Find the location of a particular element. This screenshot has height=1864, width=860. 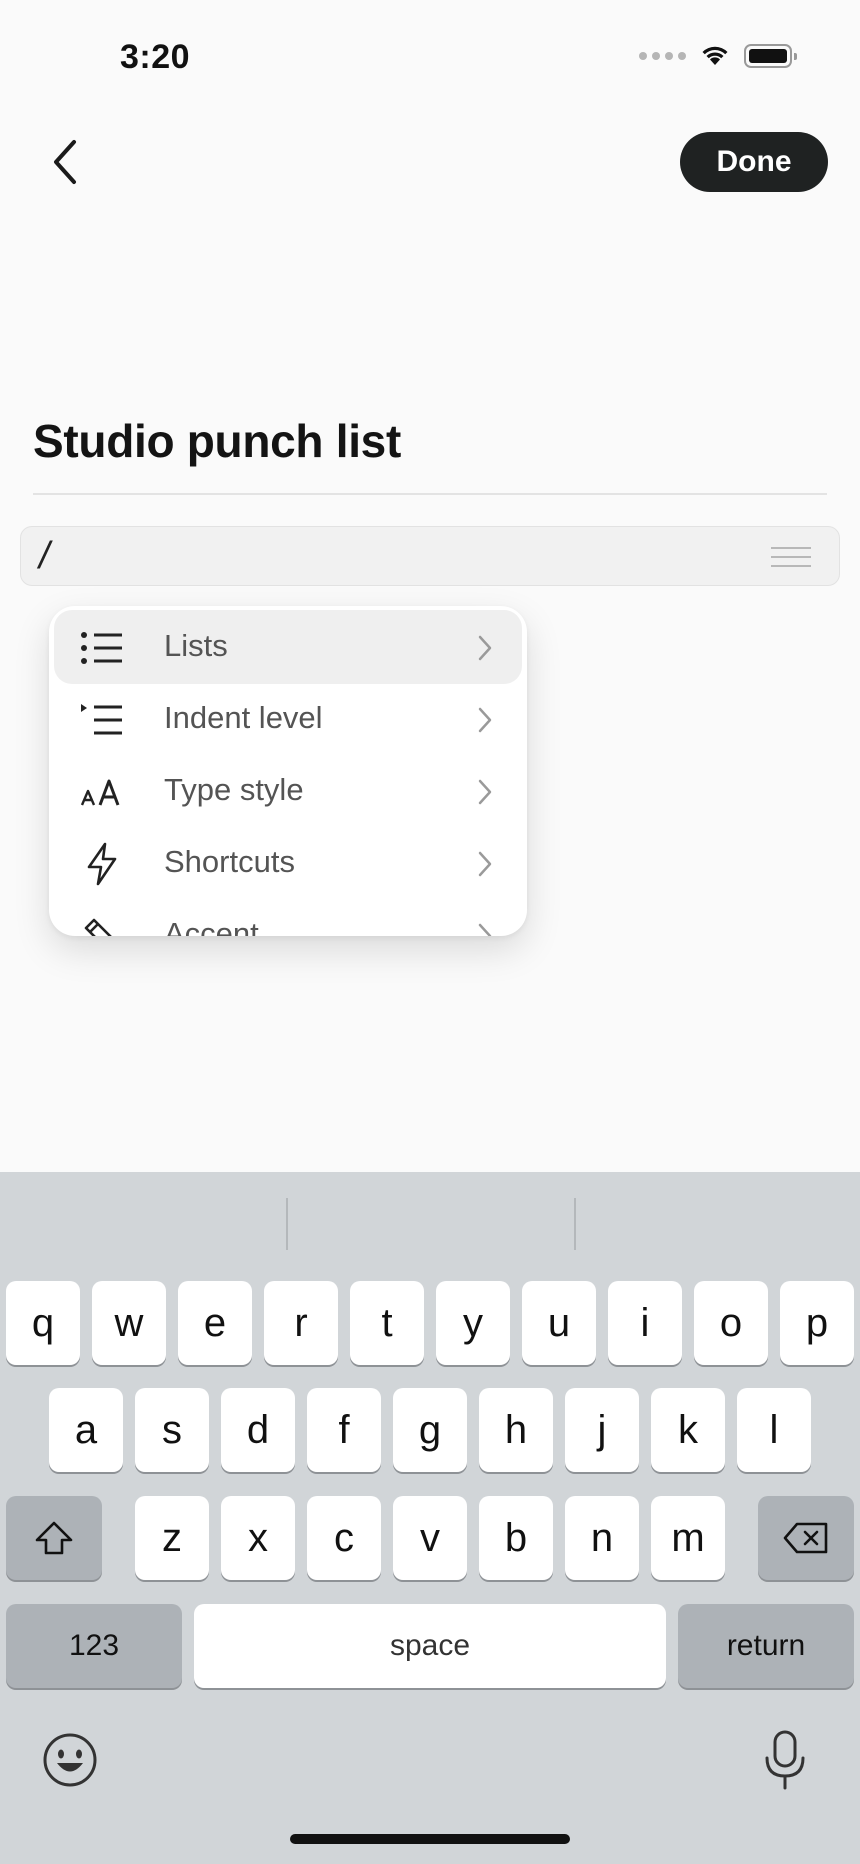

battery-icon is located at coordinates (770, 56).